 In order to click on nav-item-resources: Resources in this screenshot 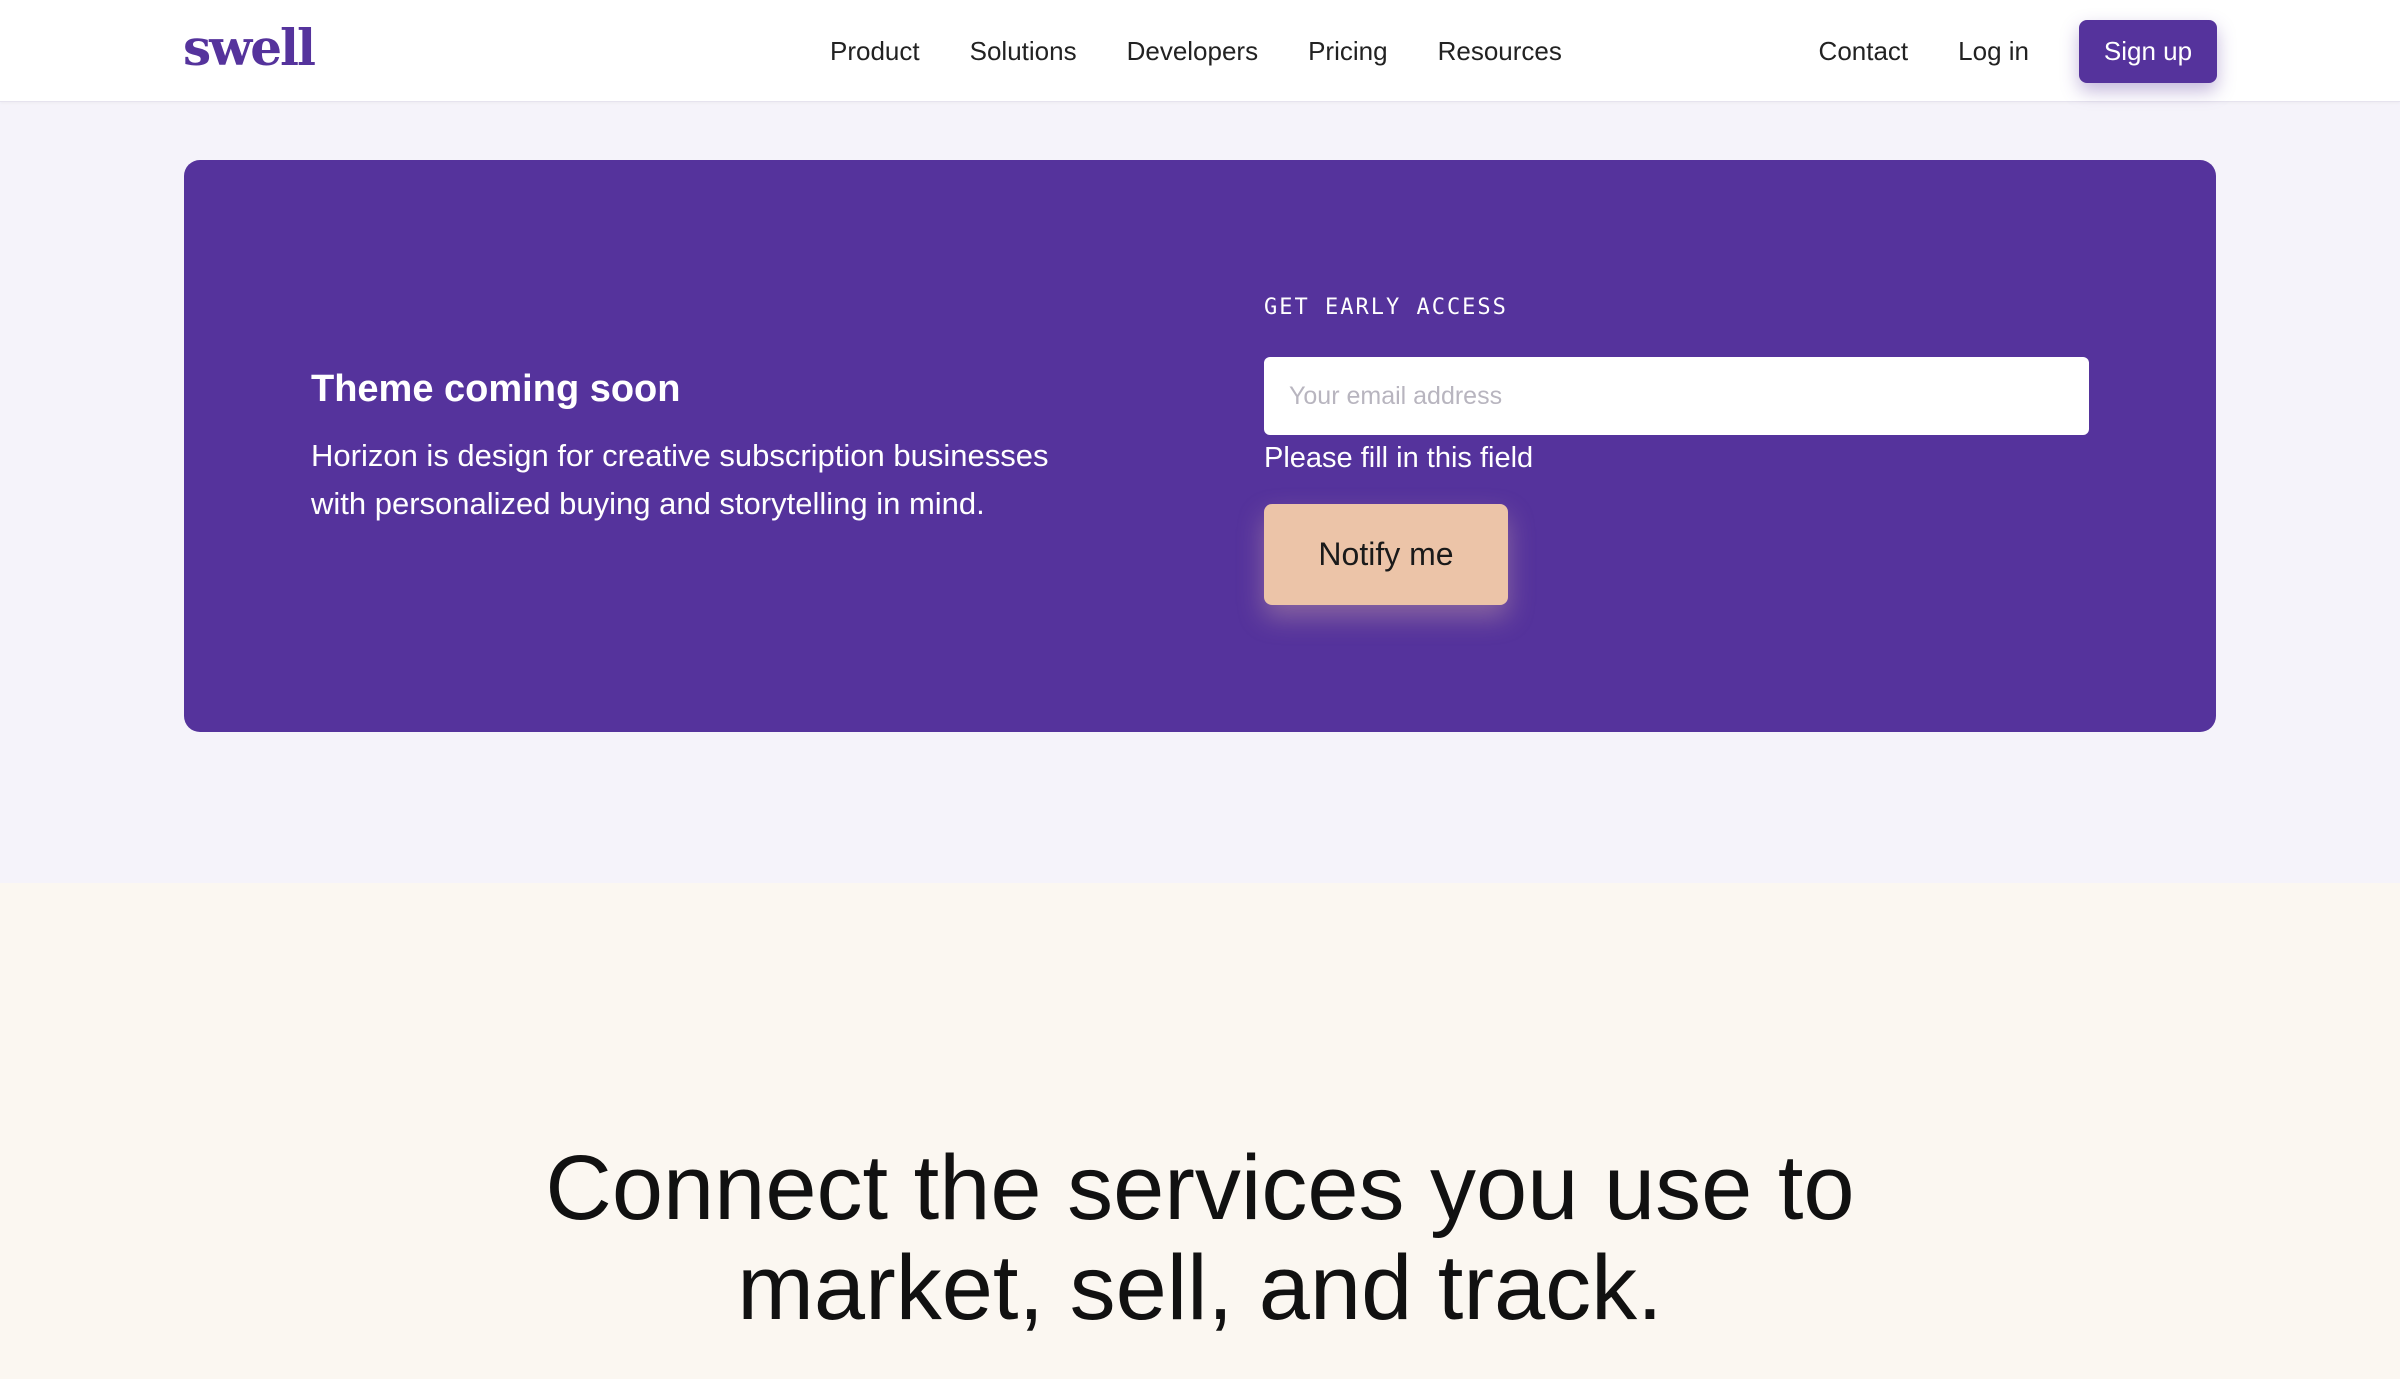, I will do `click(1500, 51)`.